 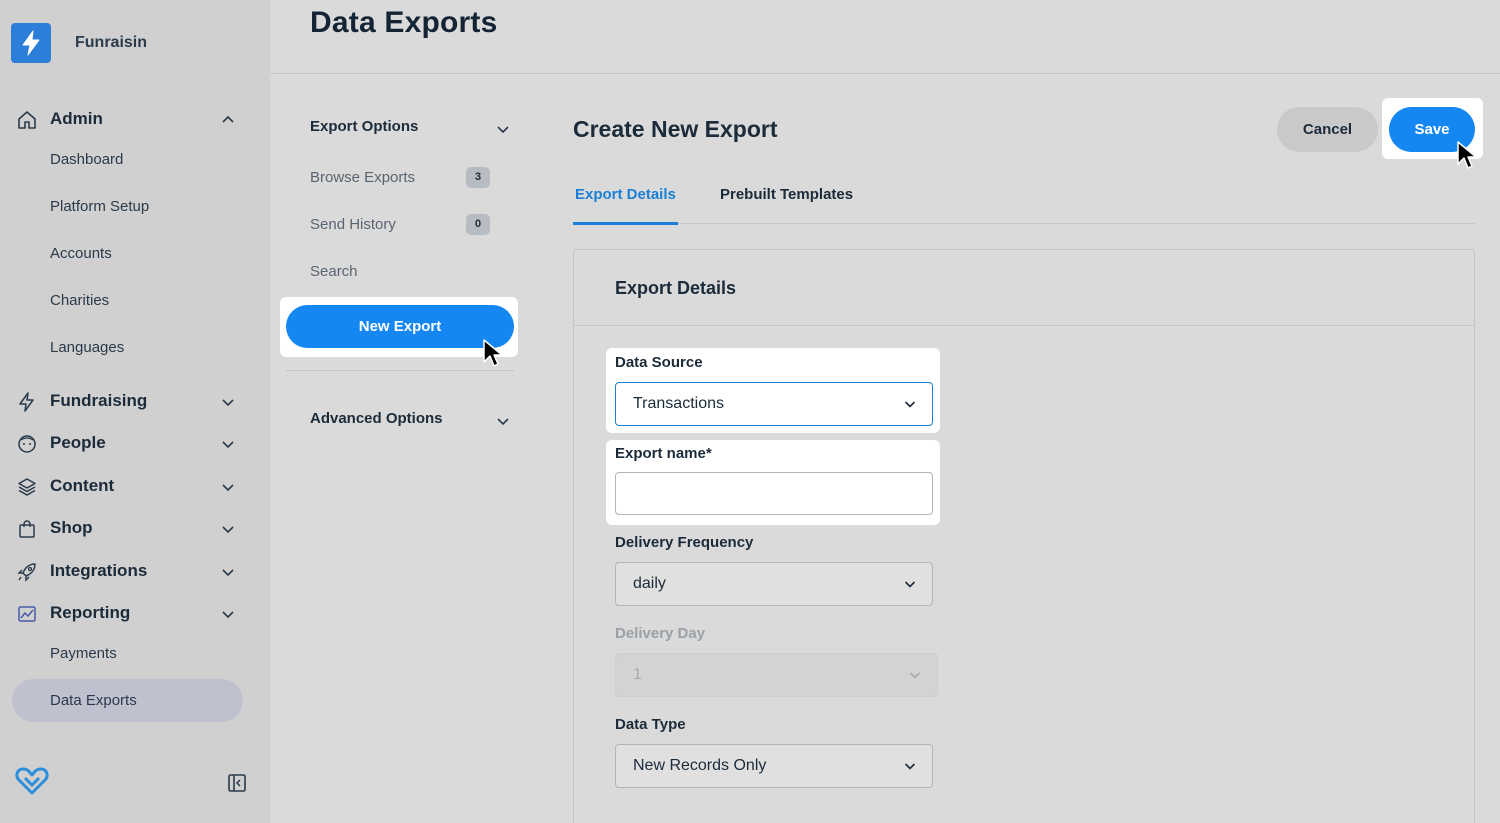 I want to click on sidebar-group-reporting: Reporting, so click(x=135, y=613).